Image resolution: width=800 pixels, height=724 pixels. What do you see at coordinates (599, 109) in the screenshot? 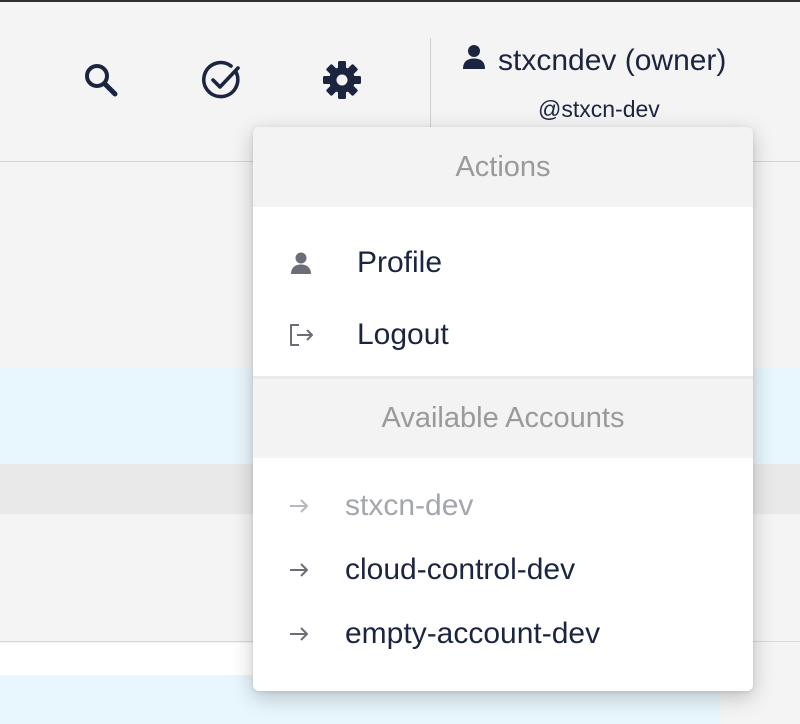
I see `user-handle: @stxcn-dev` at bounding box center [599, 109].